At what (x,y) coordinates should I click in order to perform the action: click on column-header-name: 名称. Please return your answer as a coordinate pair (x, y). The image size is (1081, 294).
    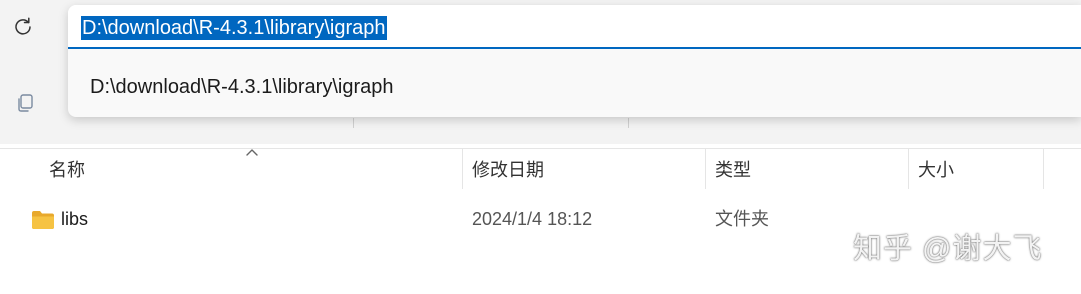
    Looking at the image, I should click on (67, 170).